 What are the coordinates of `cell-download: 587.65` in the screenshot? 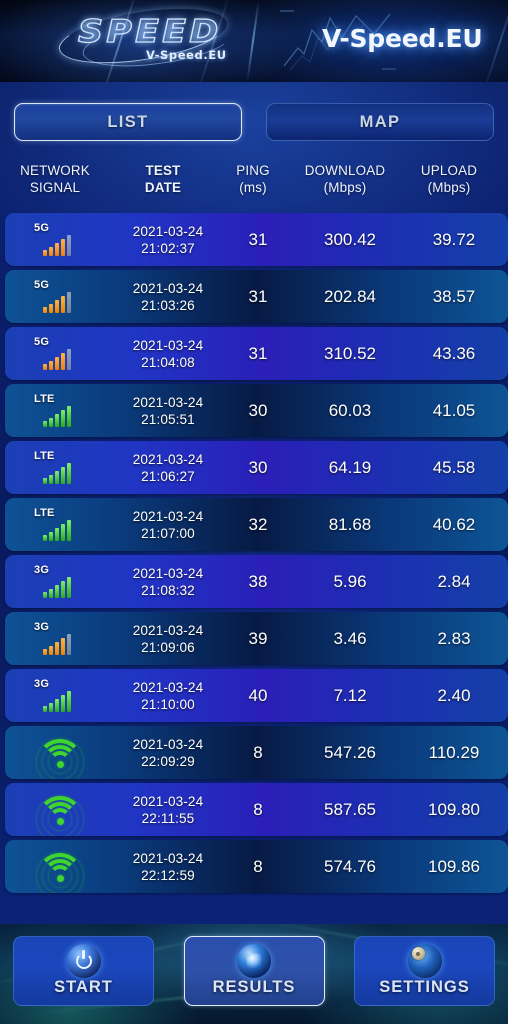 It's located at (350, 809).